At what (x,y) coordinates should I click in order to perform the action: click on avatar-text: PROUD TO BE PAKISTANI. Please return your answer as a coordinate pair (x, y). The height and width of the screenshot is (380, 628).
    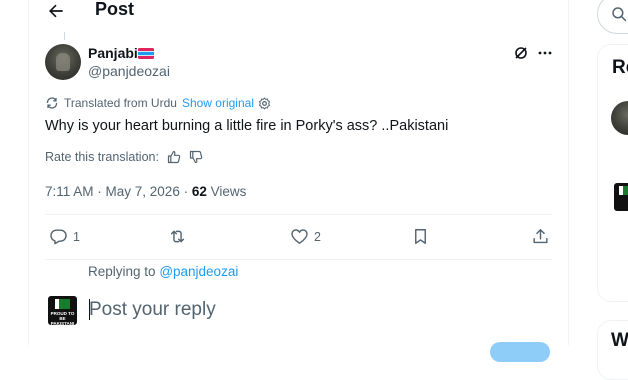
    Looking at the image, I should click on (62, 318).